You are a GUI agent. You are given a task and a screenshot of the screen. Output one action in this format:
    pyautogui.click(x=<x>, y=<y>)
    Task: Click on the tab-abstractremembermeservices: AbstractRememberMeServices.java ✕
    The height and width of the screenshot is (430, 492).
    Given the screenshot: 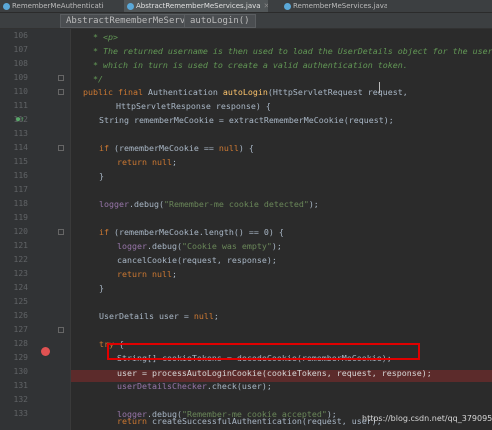 What is the action you would take?
    pyautogui.click(x=196, y=6)
    